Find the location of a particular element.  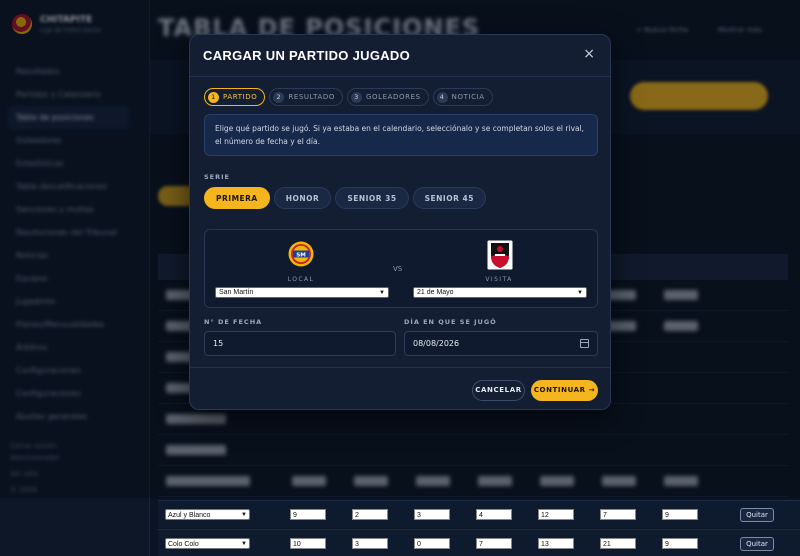

stat-input: 12 is located at coordinates (556, 514).